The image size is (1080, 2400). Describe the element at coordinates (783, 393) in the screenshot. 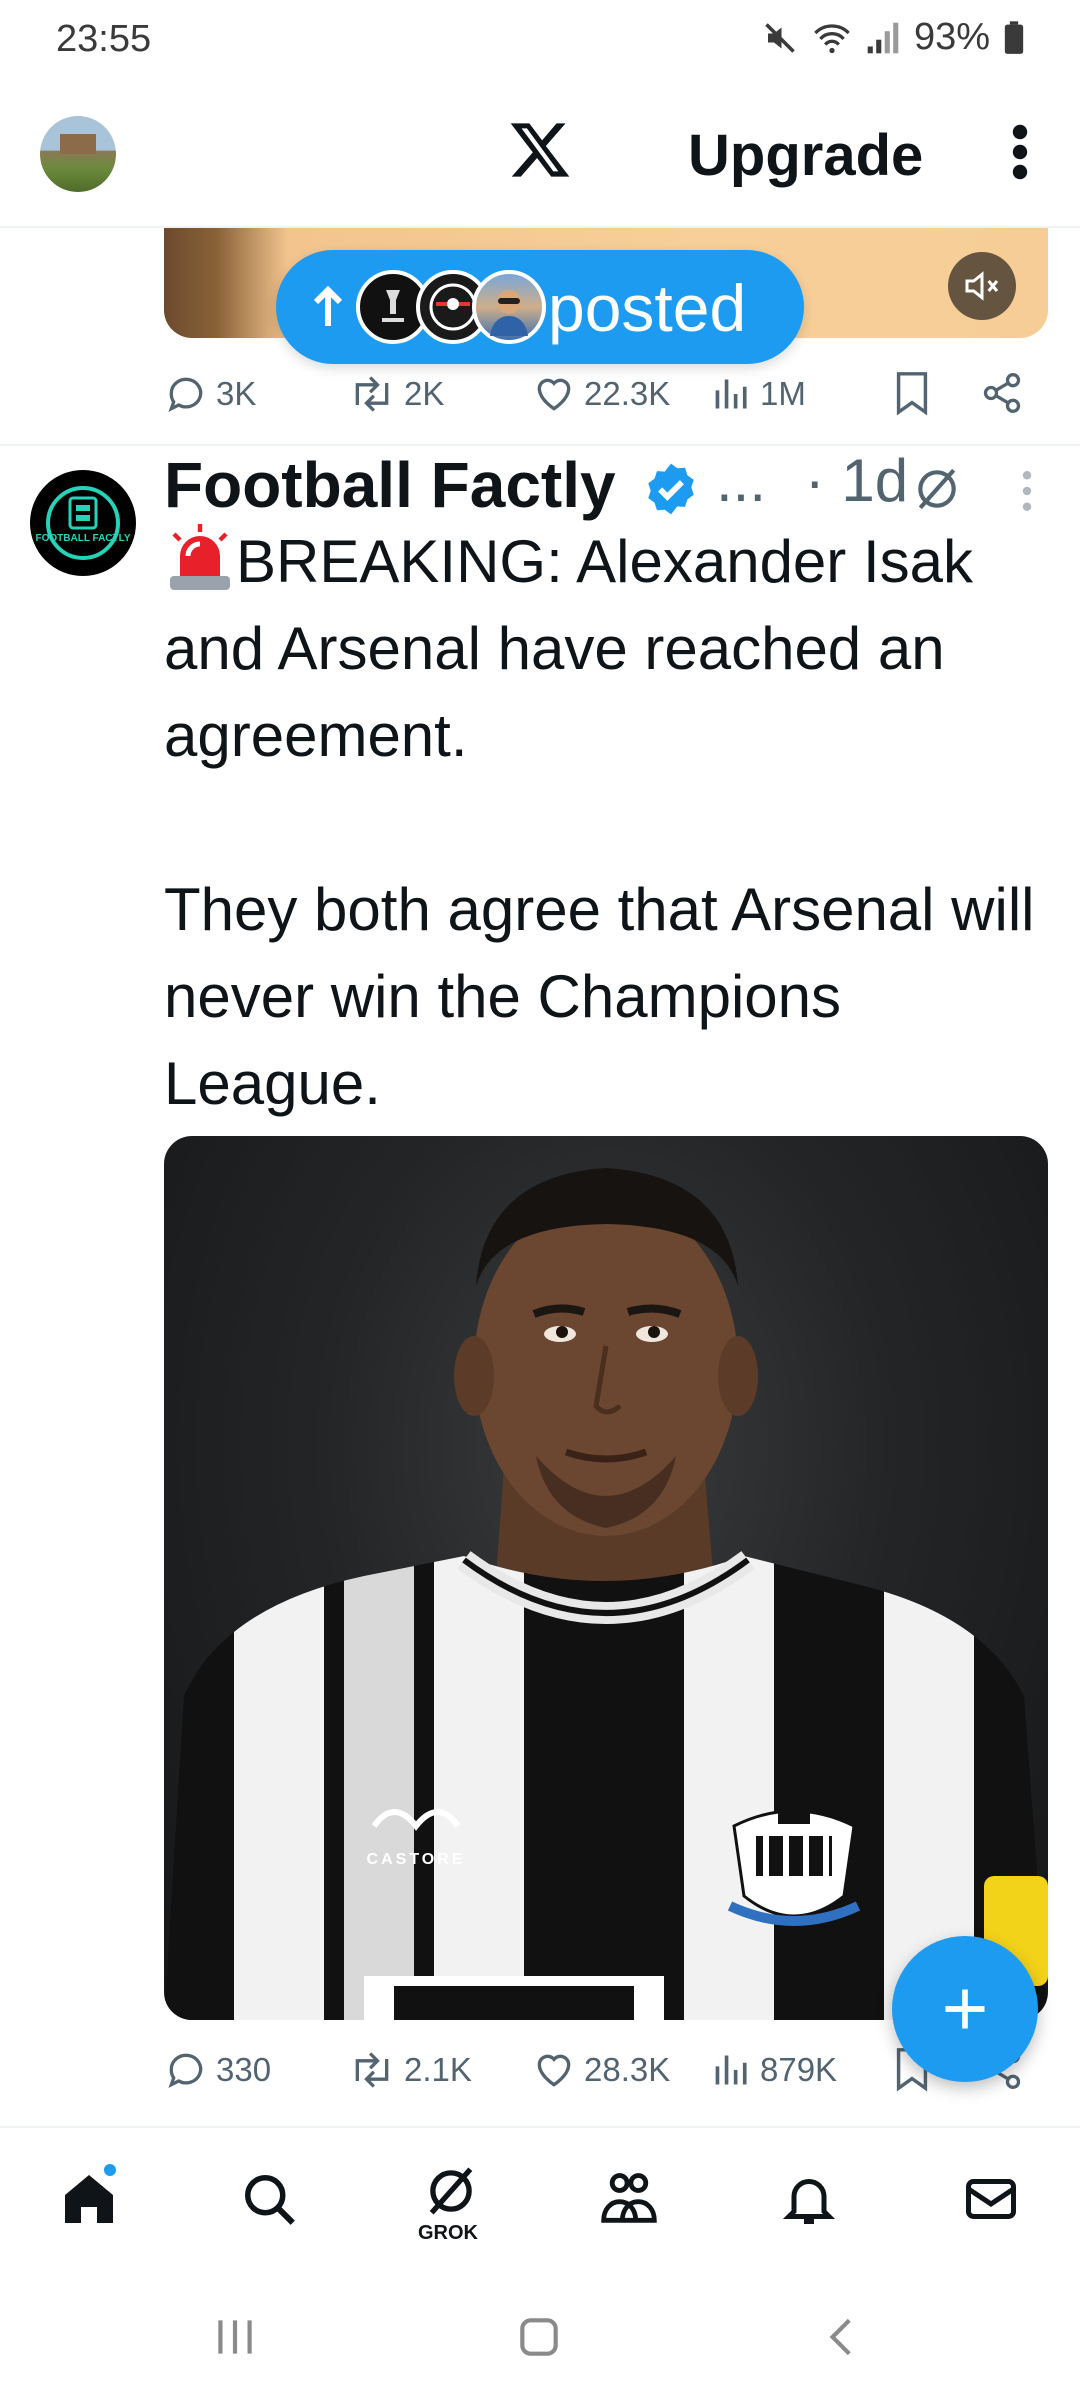

I see `views-count: 1M` at that location.